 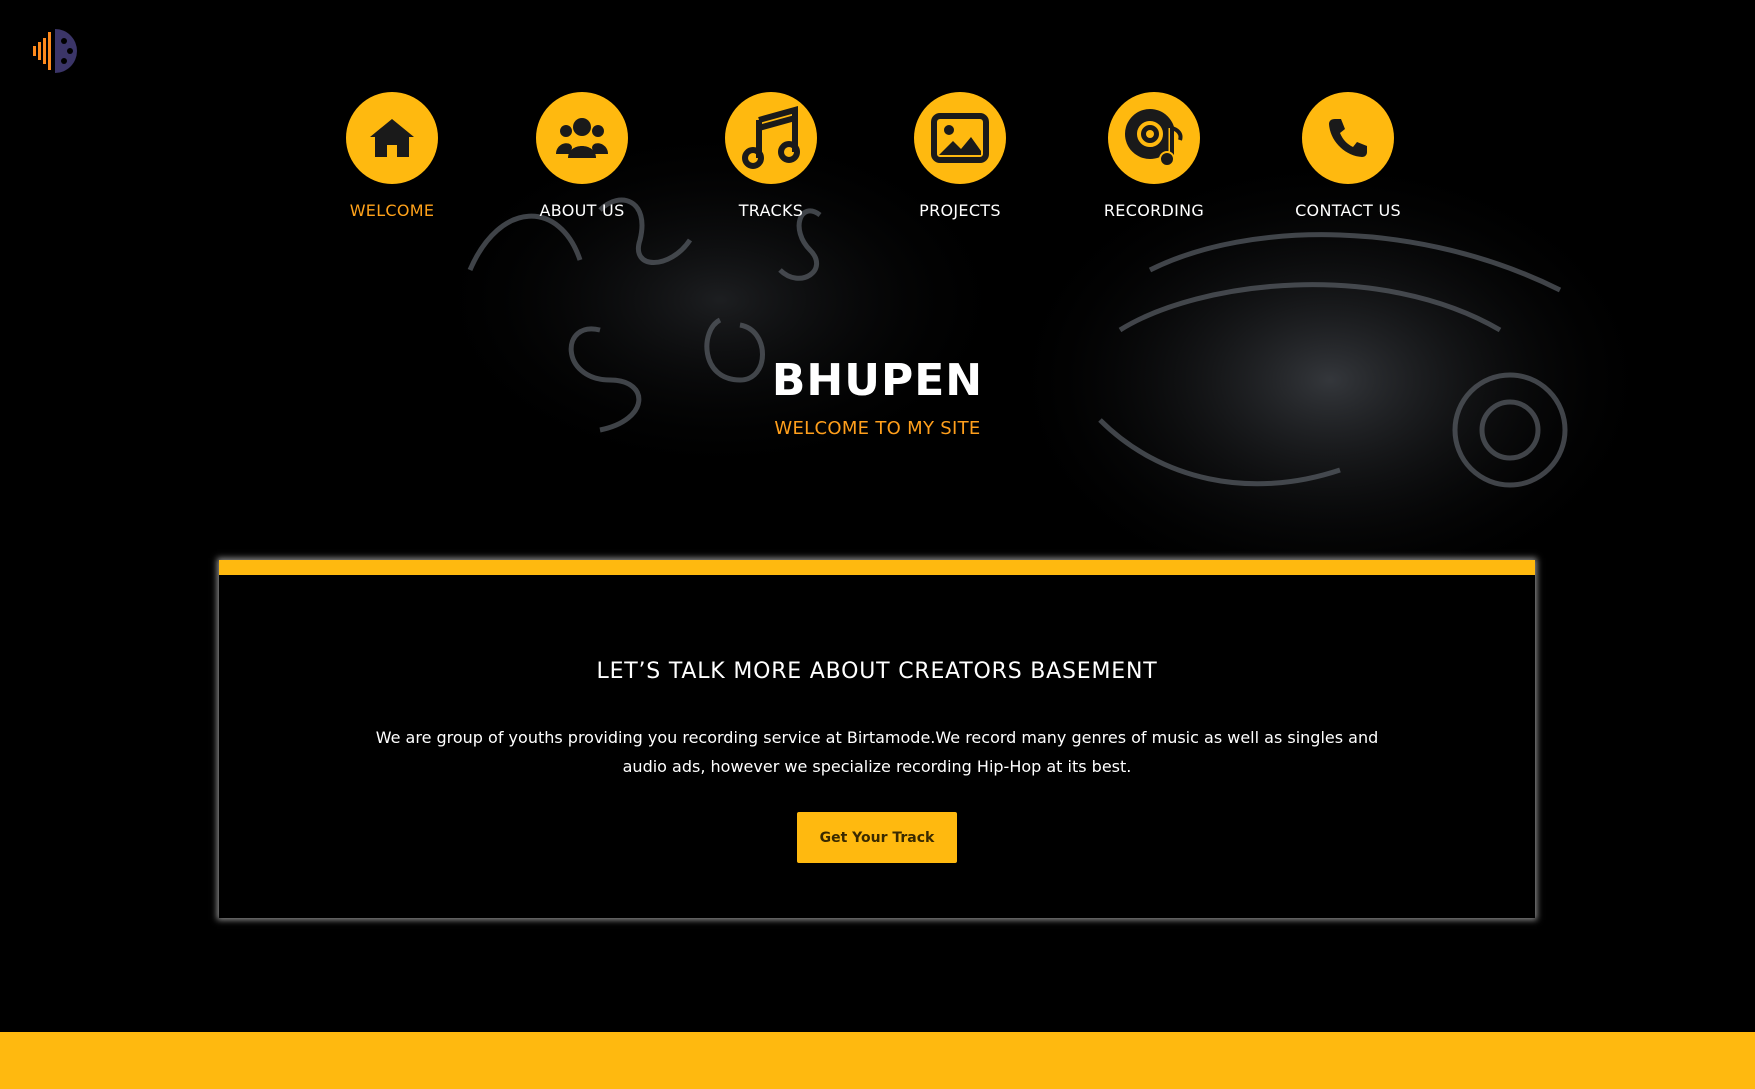 I want to click on nav-item-about-us: ABOUT US, so click(x=582, y=156).